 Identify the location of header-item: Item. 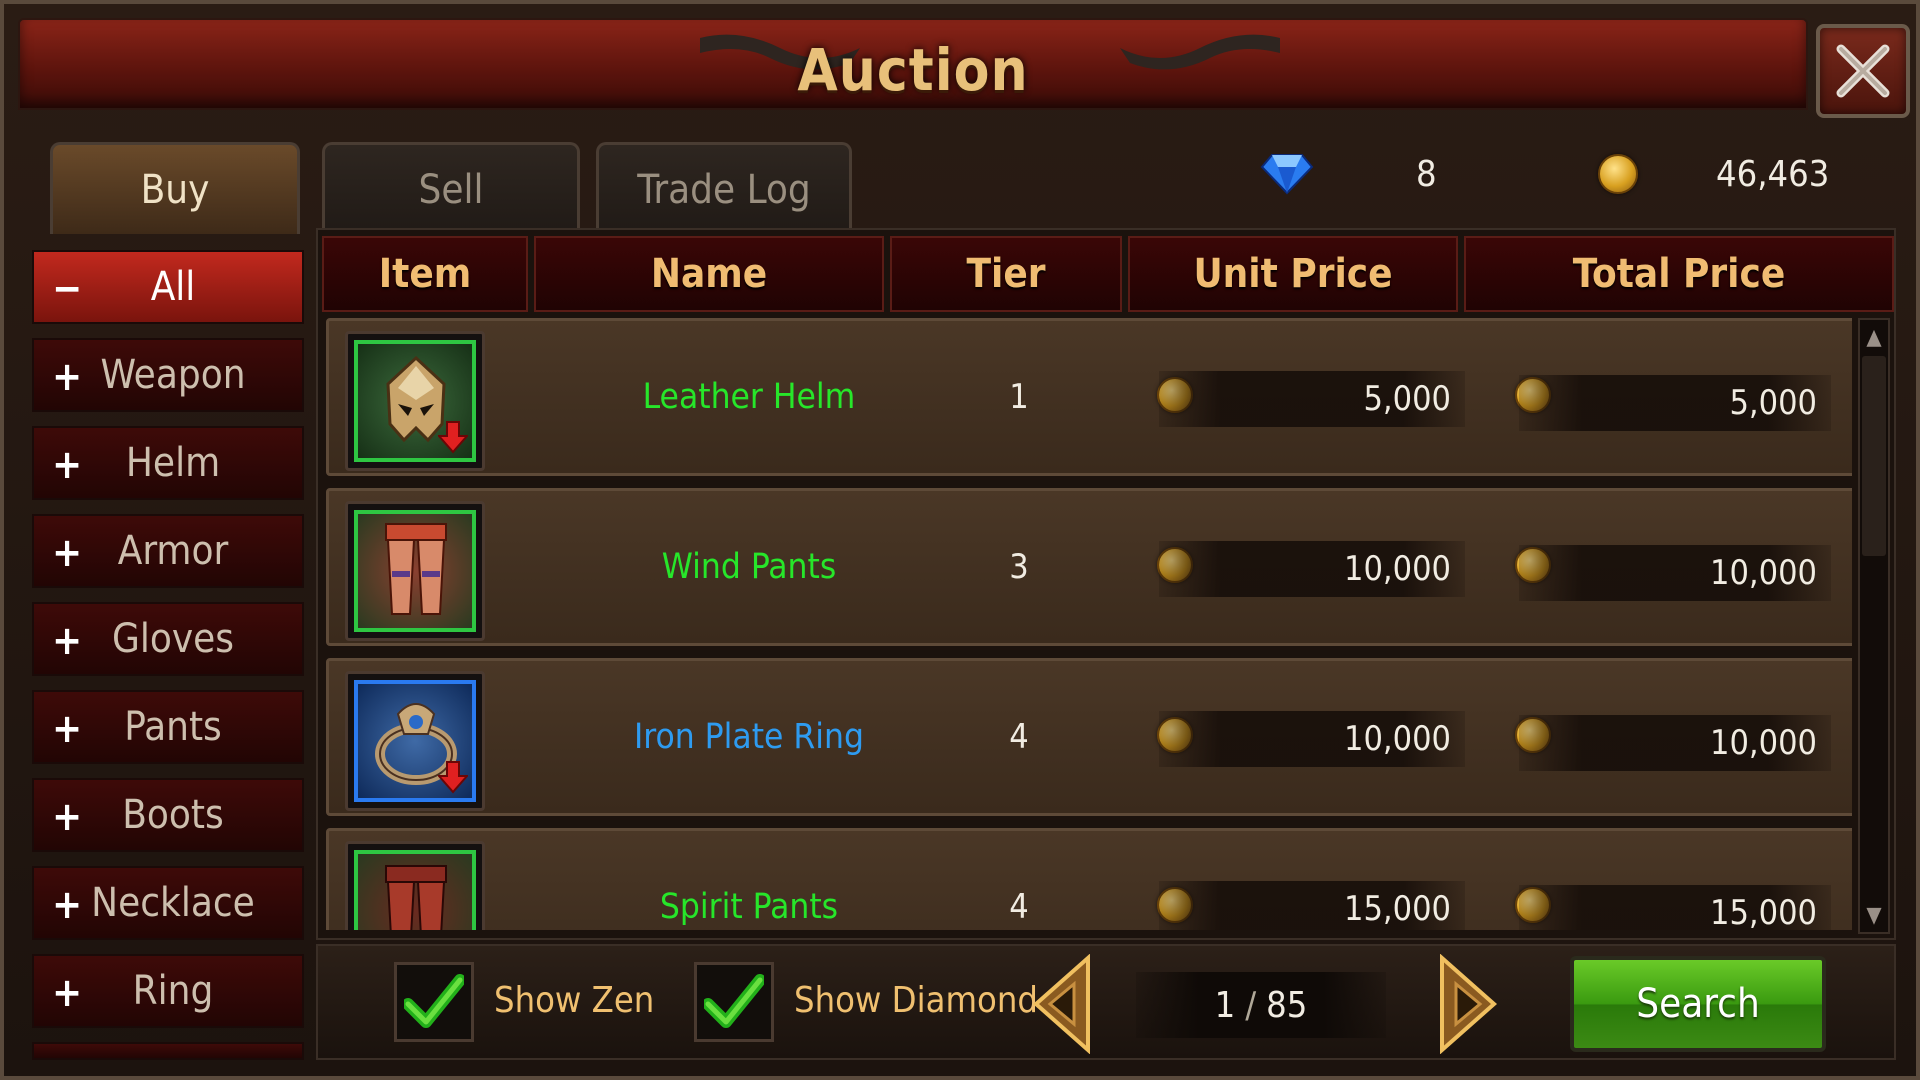
(425, 274).